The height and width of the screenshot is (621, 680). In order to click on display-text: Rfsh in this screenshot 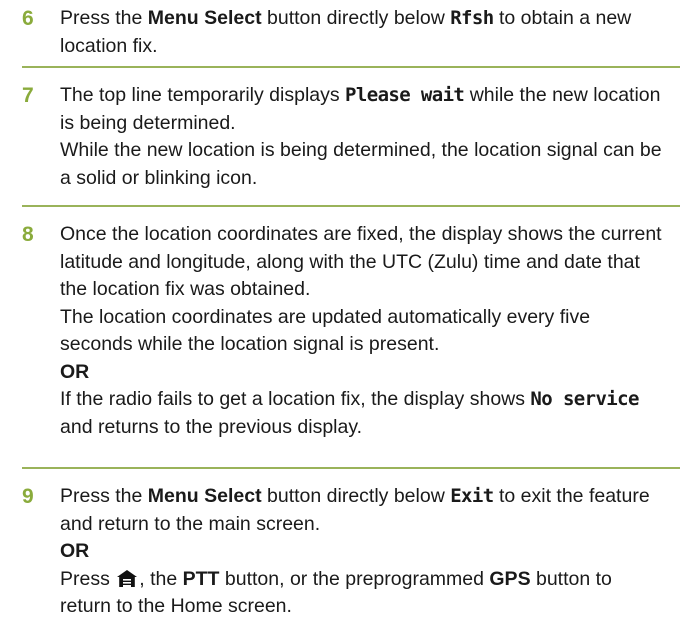, I will do `click(472, 18)`.